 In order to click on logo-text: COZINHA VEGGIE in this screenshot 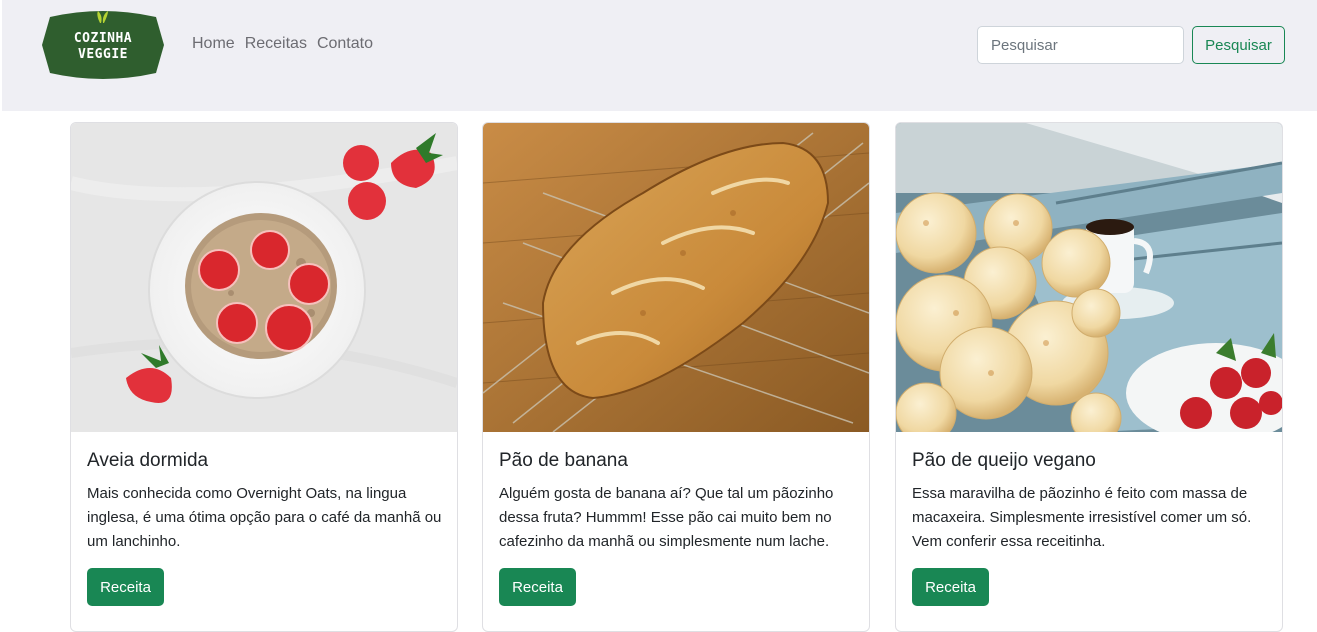, I will do `click(103, 47)`.